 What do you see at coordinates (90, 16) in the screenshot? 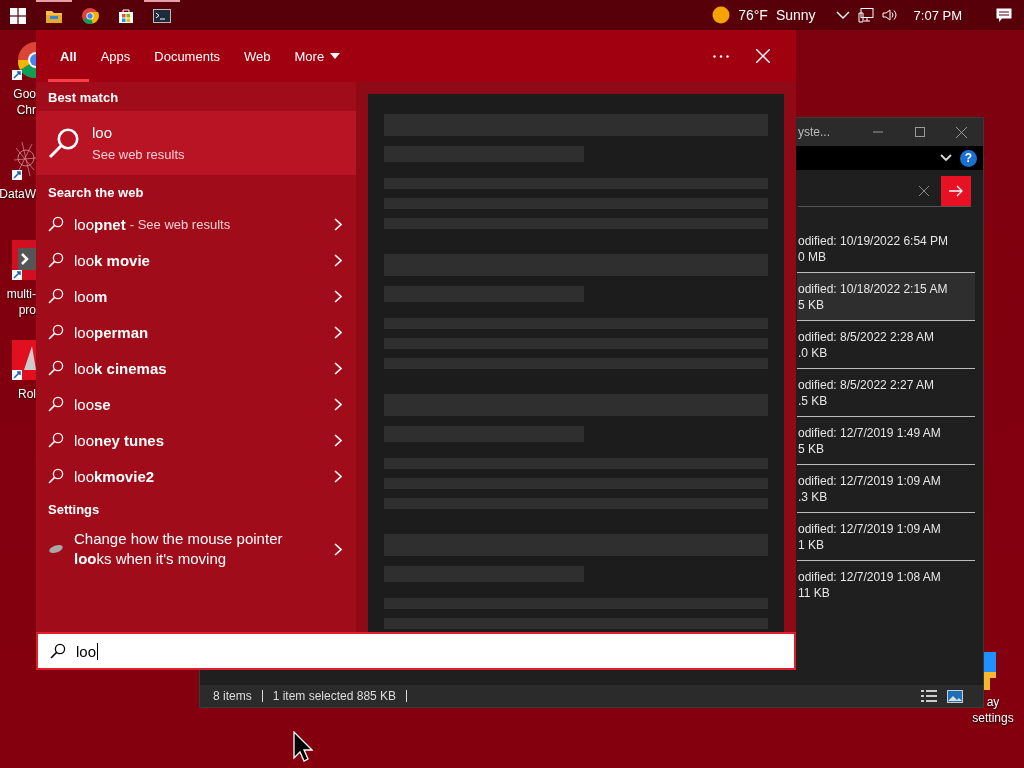
I see `browser-icon` at bounding box center [90, 16].